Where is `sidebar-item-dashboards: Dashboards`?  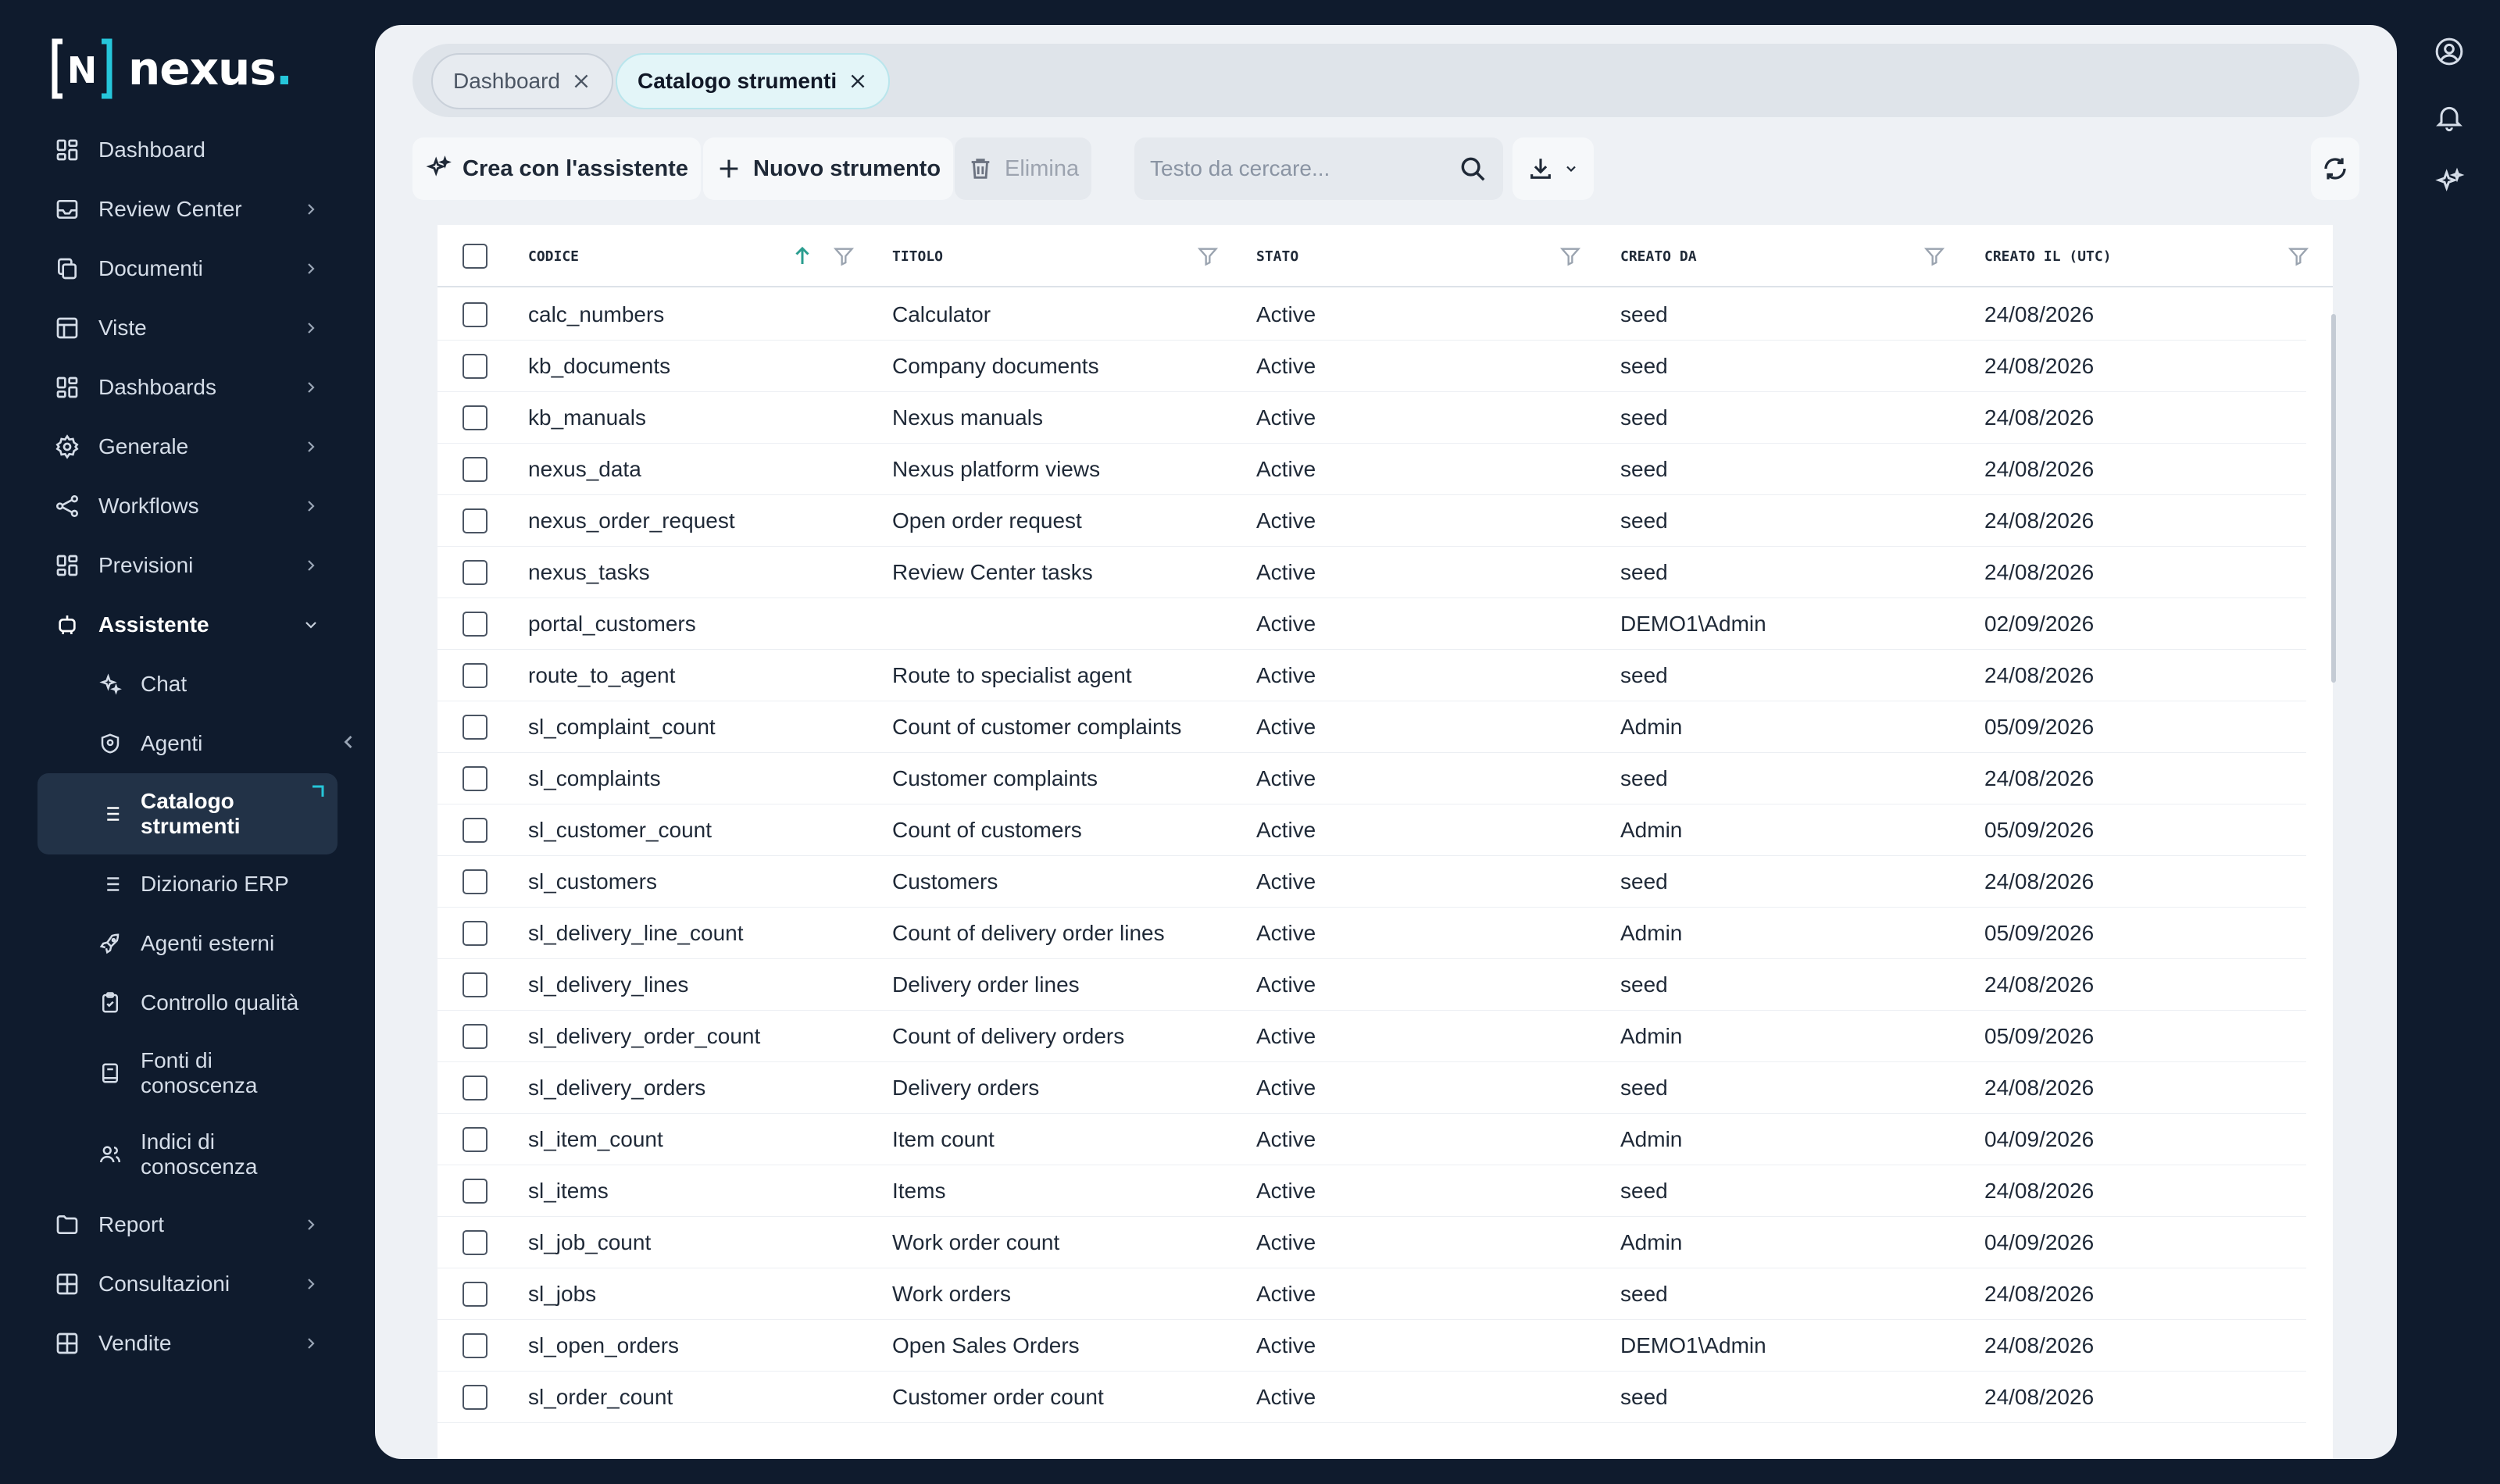
sidebar-item-dashboards: Dashboards is located at coordinates (188, 387).